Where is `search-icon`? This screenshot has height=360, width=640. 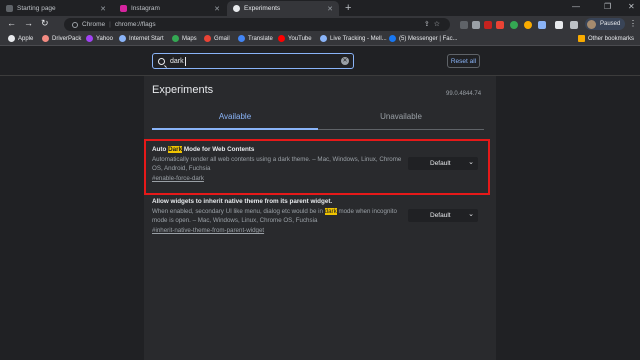 search-icon is located at coordinates (161, 61).